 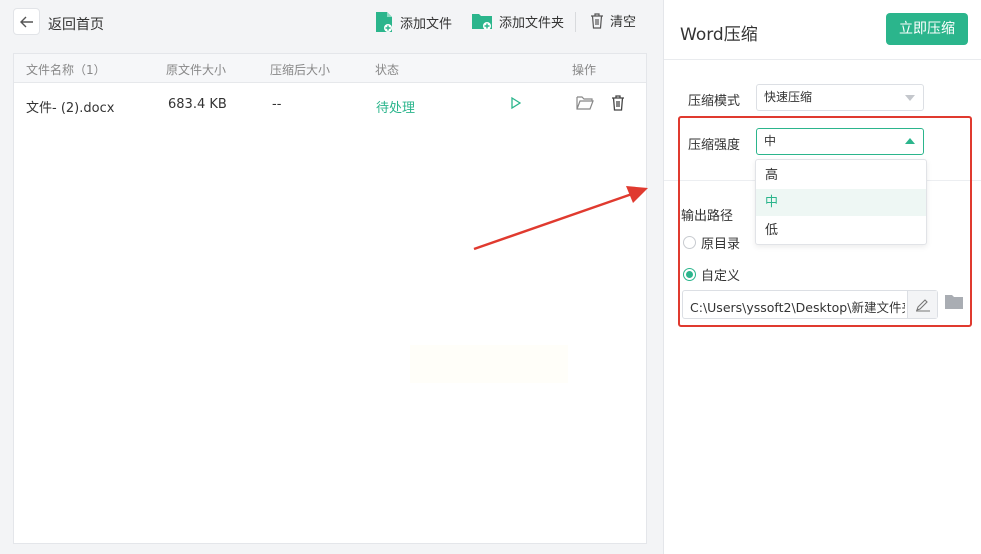 I want to click on compress-mode-select: 快速压缩, so click(x=840, y=97).